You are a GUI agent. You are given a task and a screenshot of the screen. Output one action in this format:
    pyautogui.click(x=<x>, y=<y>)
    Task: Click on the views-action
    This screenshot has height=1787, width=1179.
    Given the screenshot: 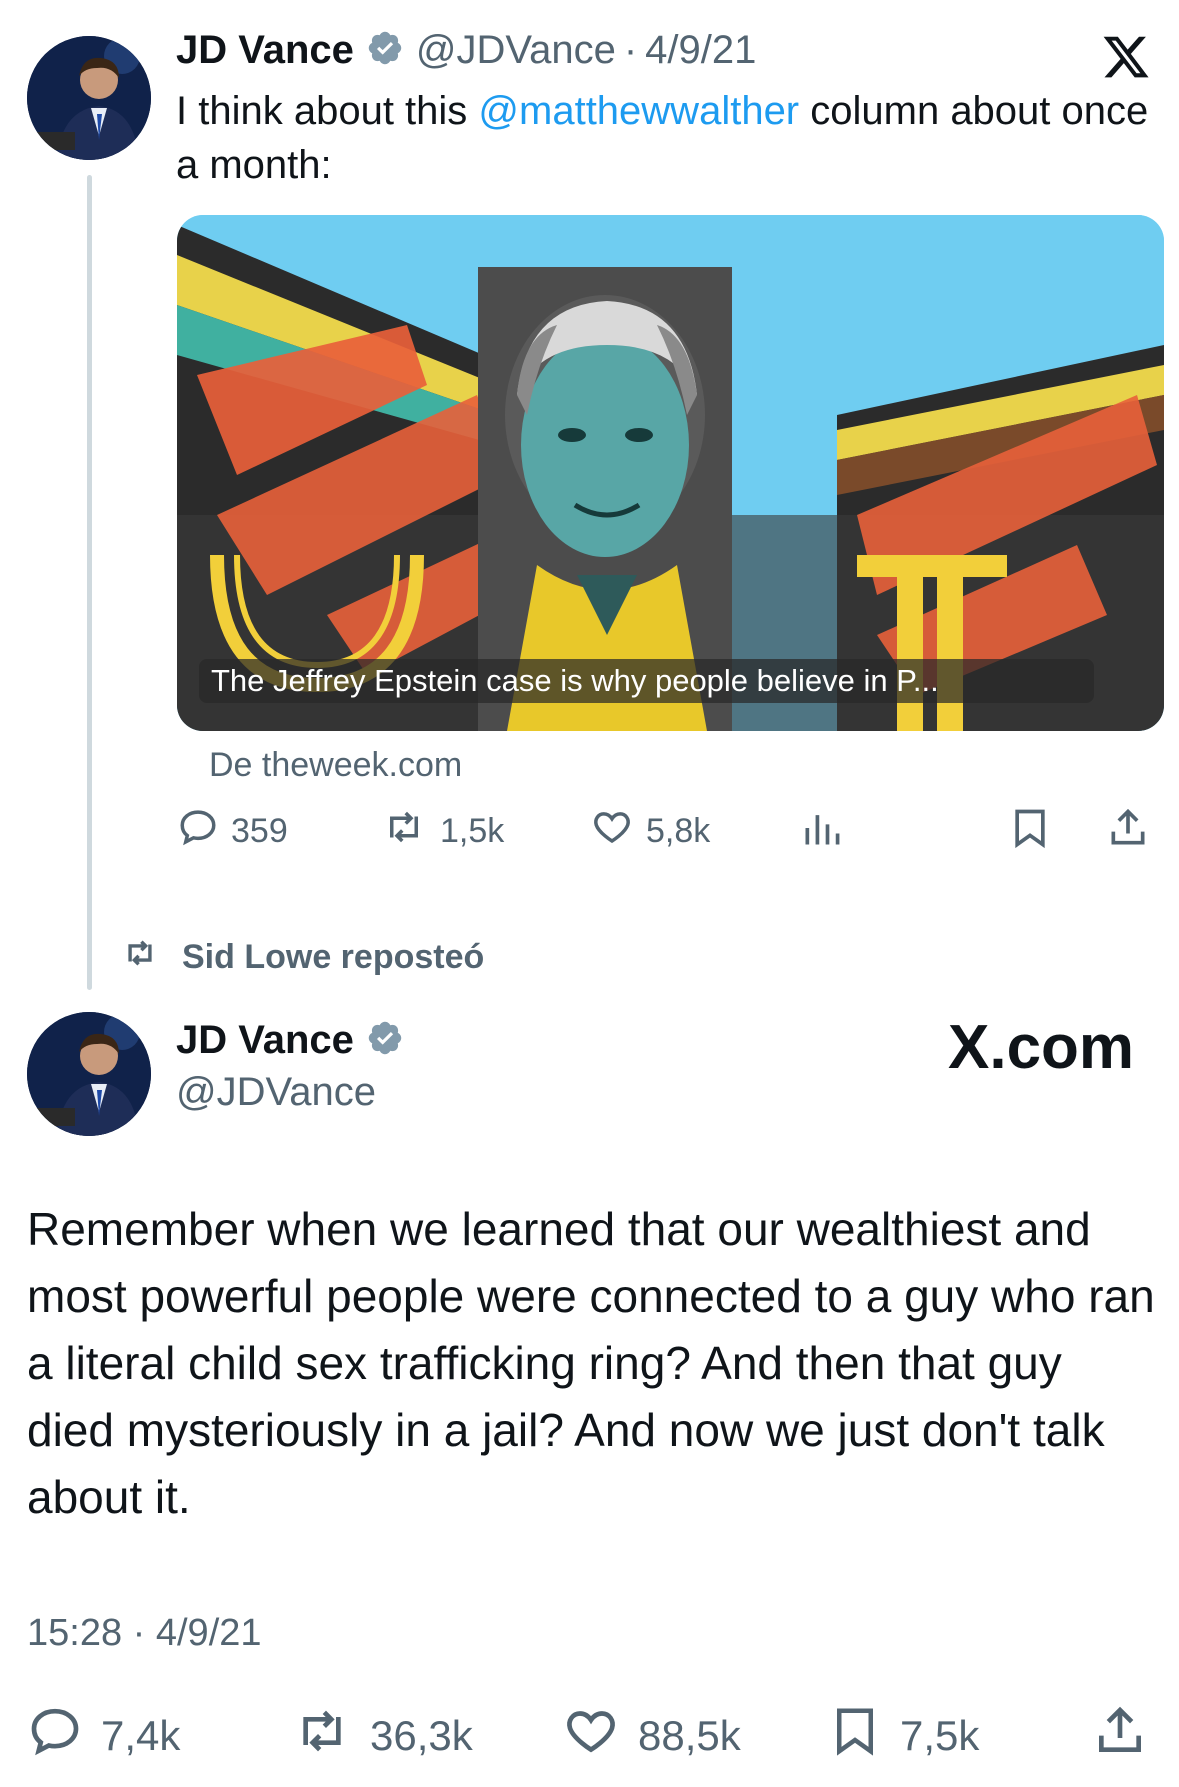 What is the action you would take?
    pyautogui.click(x=822, y=832)
    